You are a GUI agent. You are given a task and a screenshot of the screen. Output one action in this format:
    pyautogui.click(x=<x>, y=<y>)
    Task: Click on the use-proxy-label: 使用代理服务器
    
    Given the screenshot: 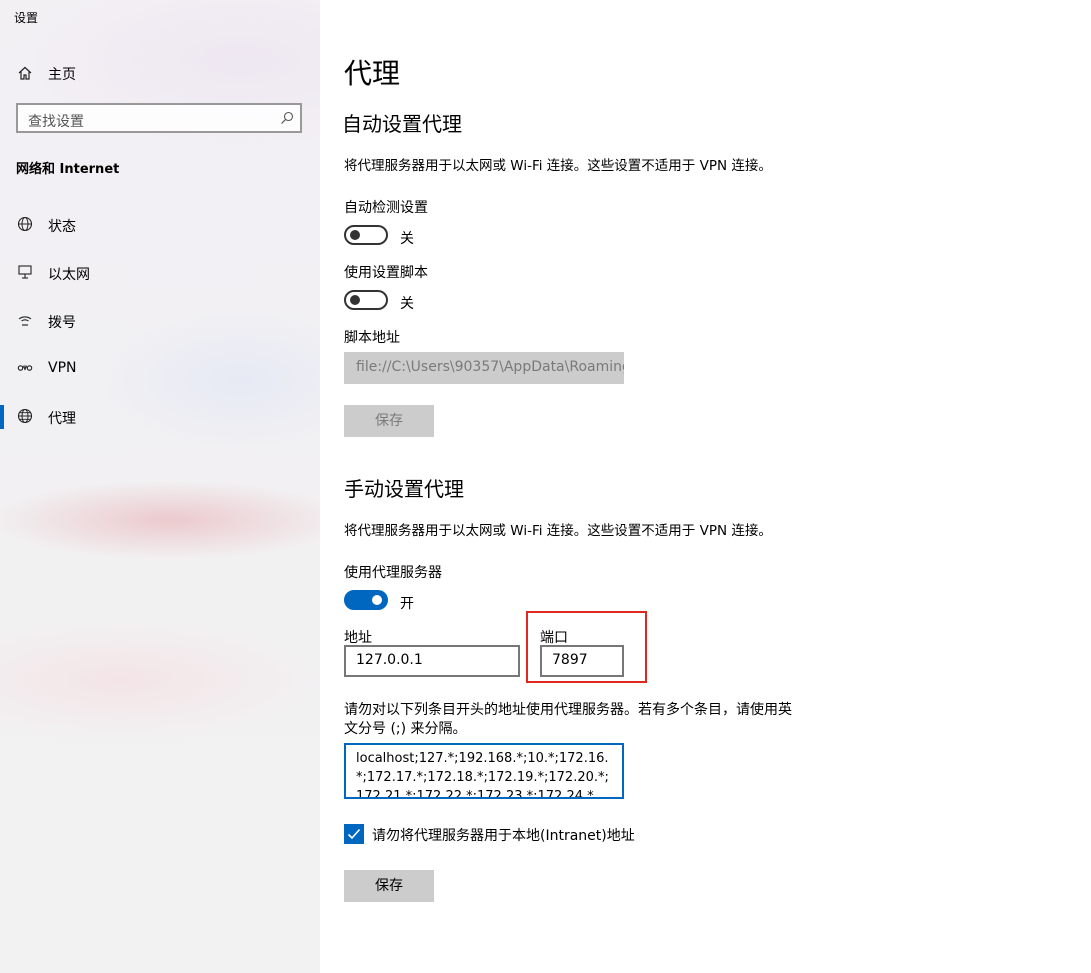 What is the action you would take?
    pyautogui.click(x=393, y=573)
    